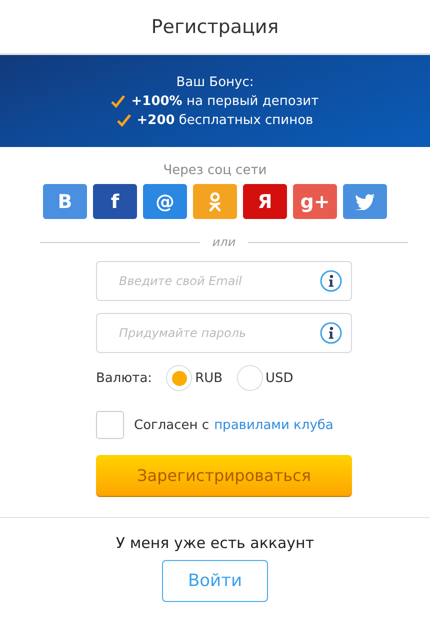  What do you see at coordinates (215, 82) in the screenshot?
I see `bonus-title: Ваш Бонус:` at bounding box center [215, 82].